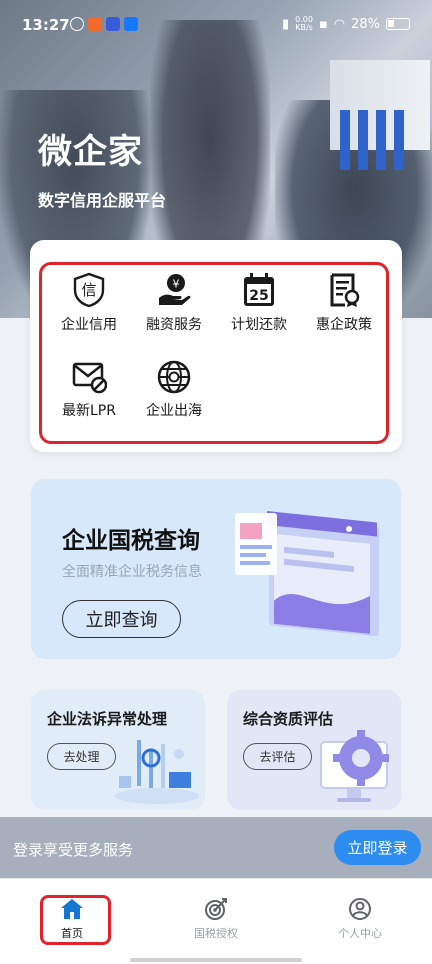 The width and height of the screenshot is (432, 964). What do you see at coordinates (132, 572) in the screenshot?
I see `tax-banner-subtitle: 全面精准企业税务信息` at bounding box center [132, 572].